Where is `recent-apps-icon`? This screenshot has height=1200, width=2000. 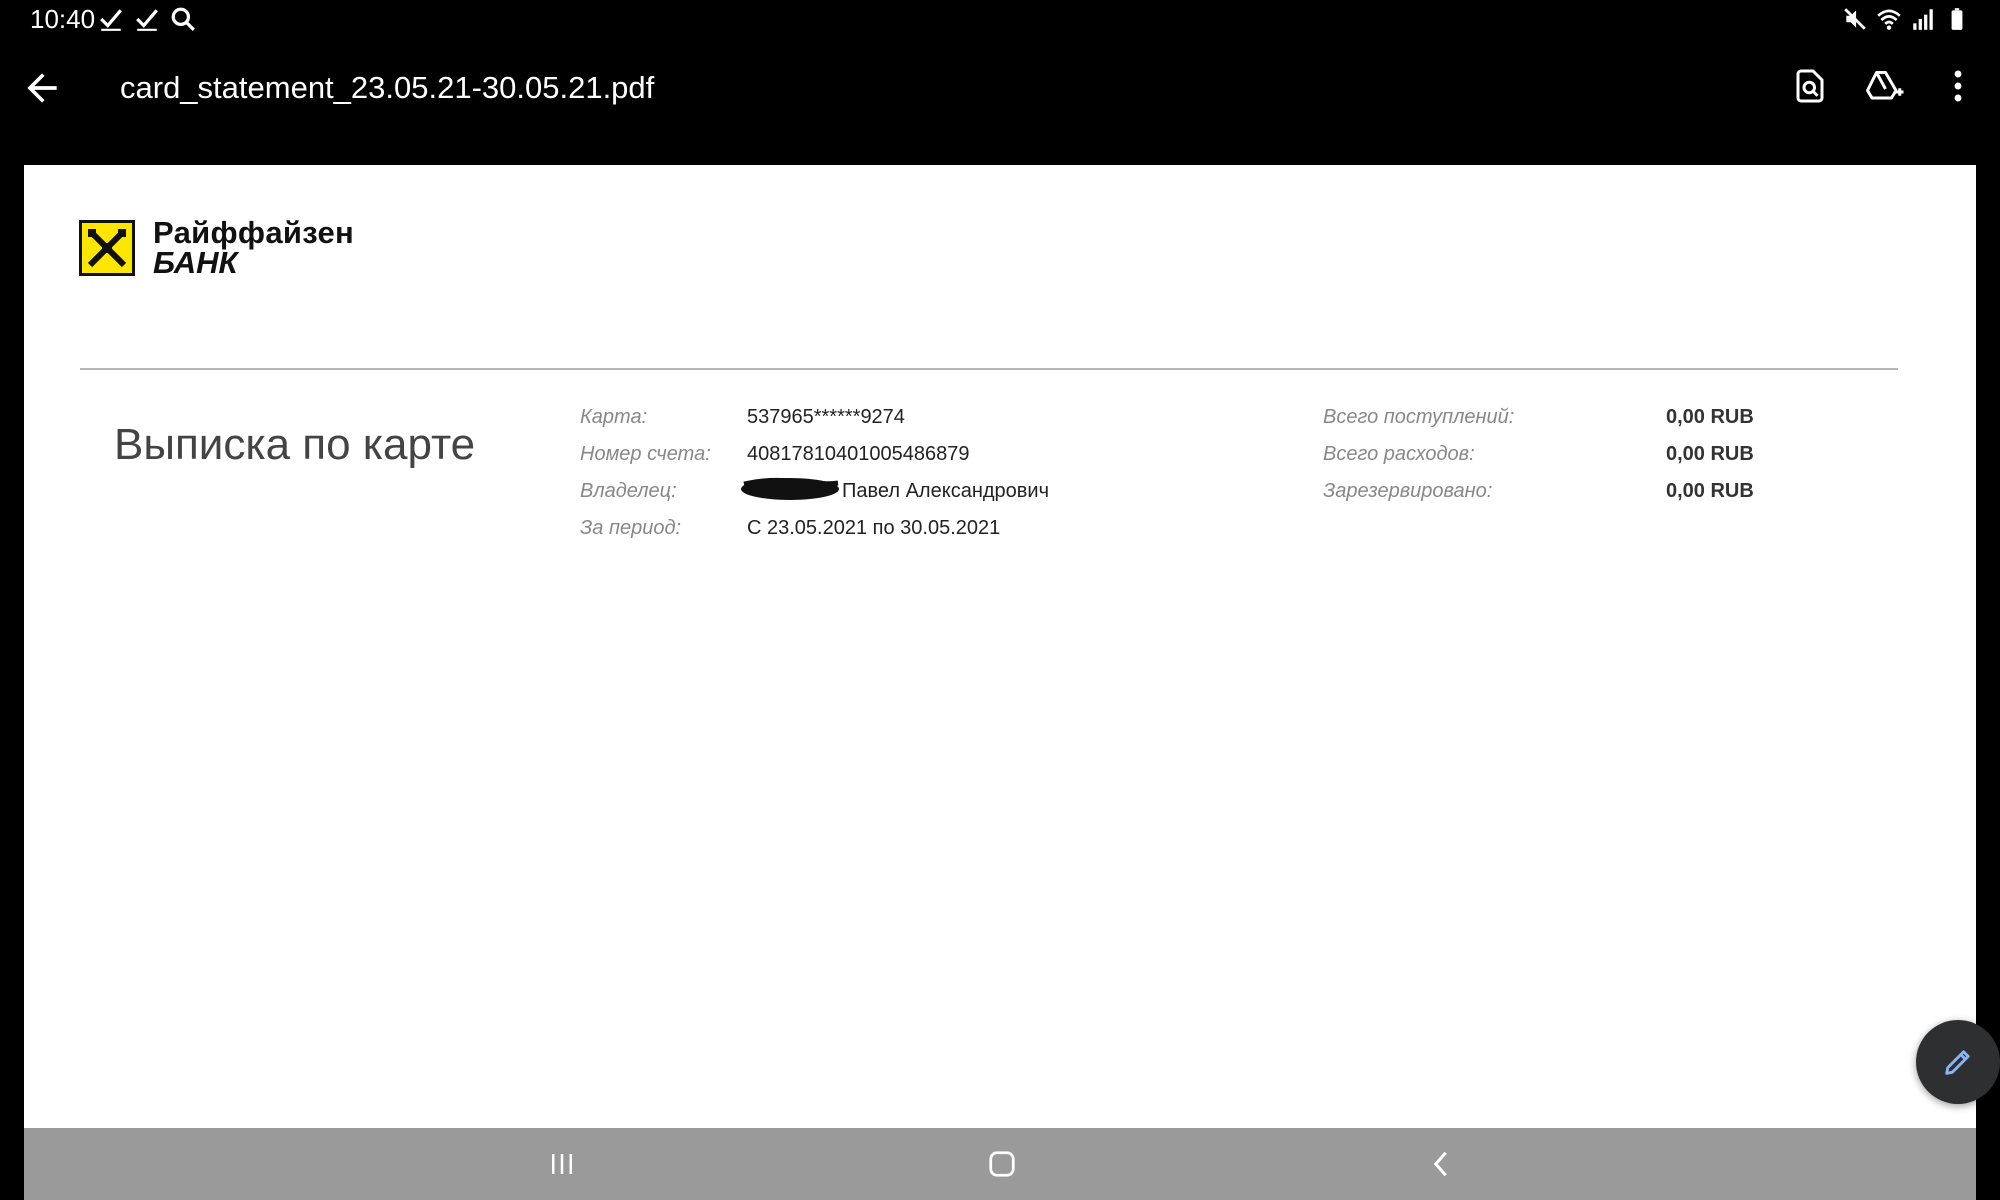 recent-apps-icon is located at coordinates (562, 1164).